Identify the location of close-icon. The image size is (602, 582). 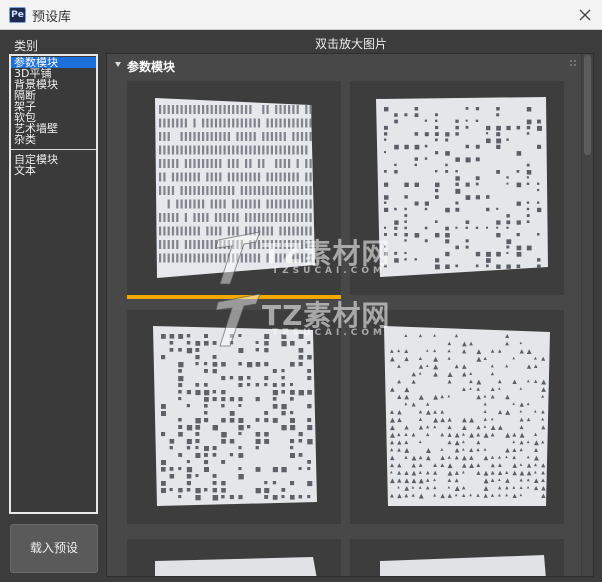
(585, 15).